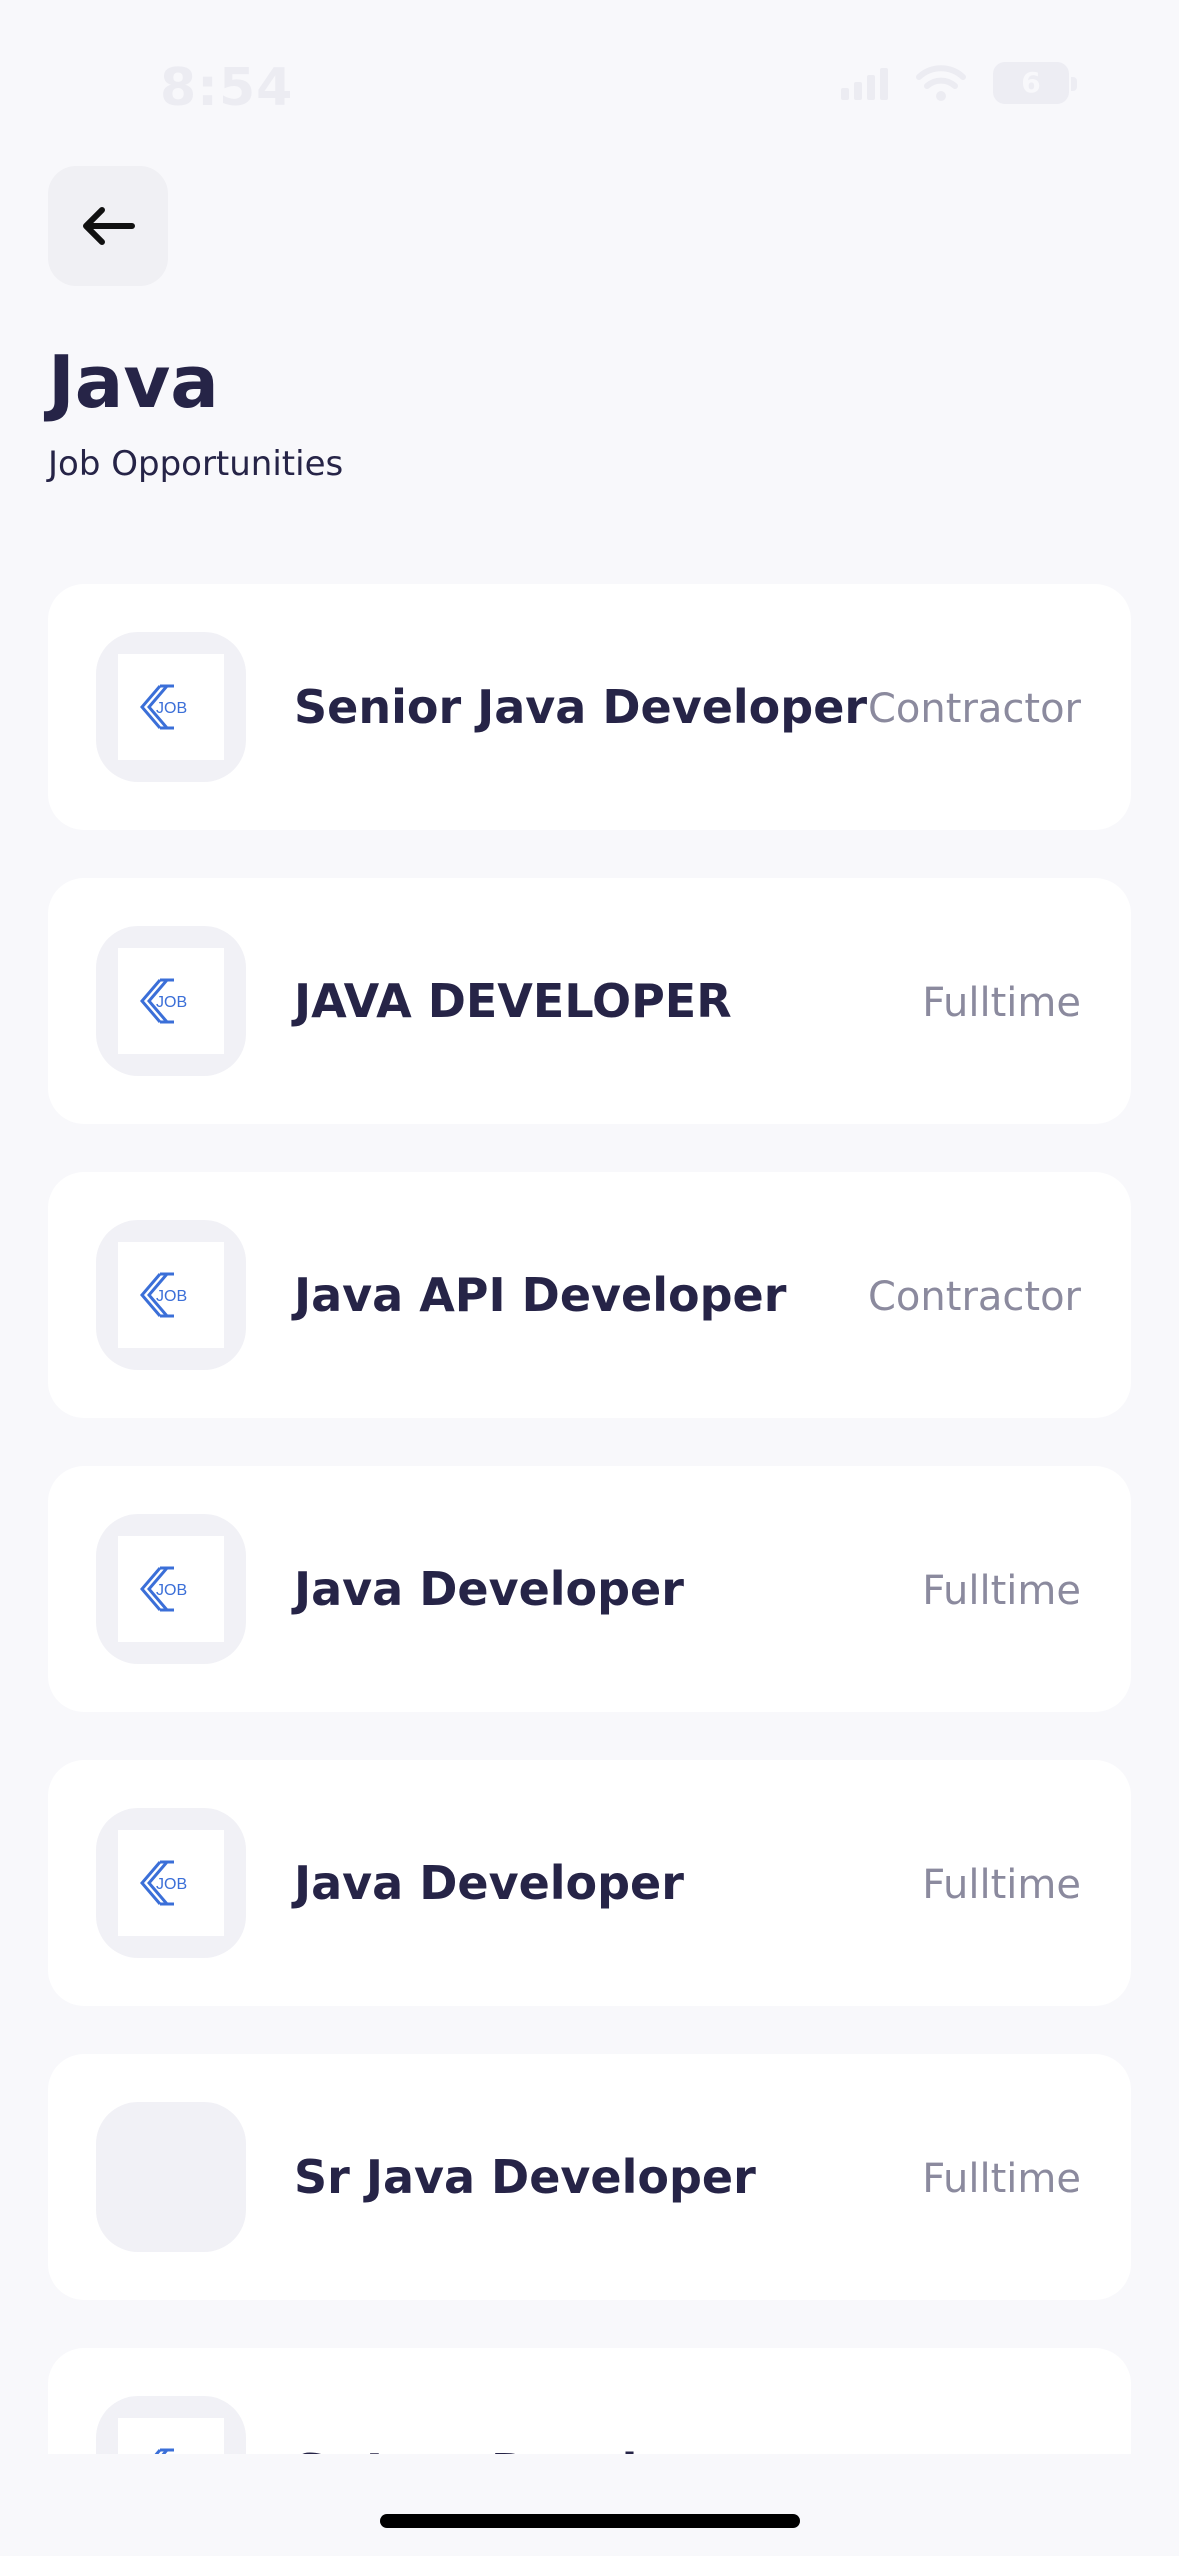 The height and width of the screenshot is (2556, 1179). Describe the element at coordinates (133, 382) in the screenshot. I see `page-title: Java` at that location.